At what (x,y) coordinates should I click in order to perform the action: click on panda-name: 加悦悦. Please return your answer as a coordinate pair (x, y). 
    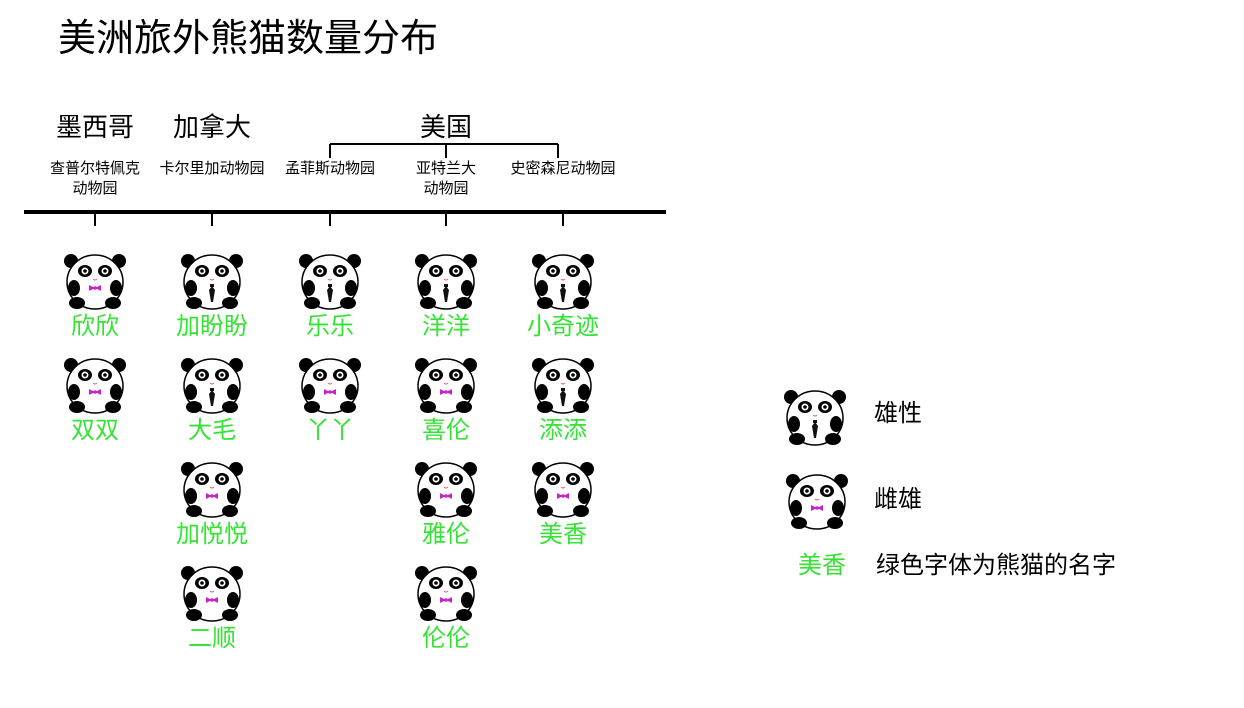
    Looking at the image, I should click on (212, 534).